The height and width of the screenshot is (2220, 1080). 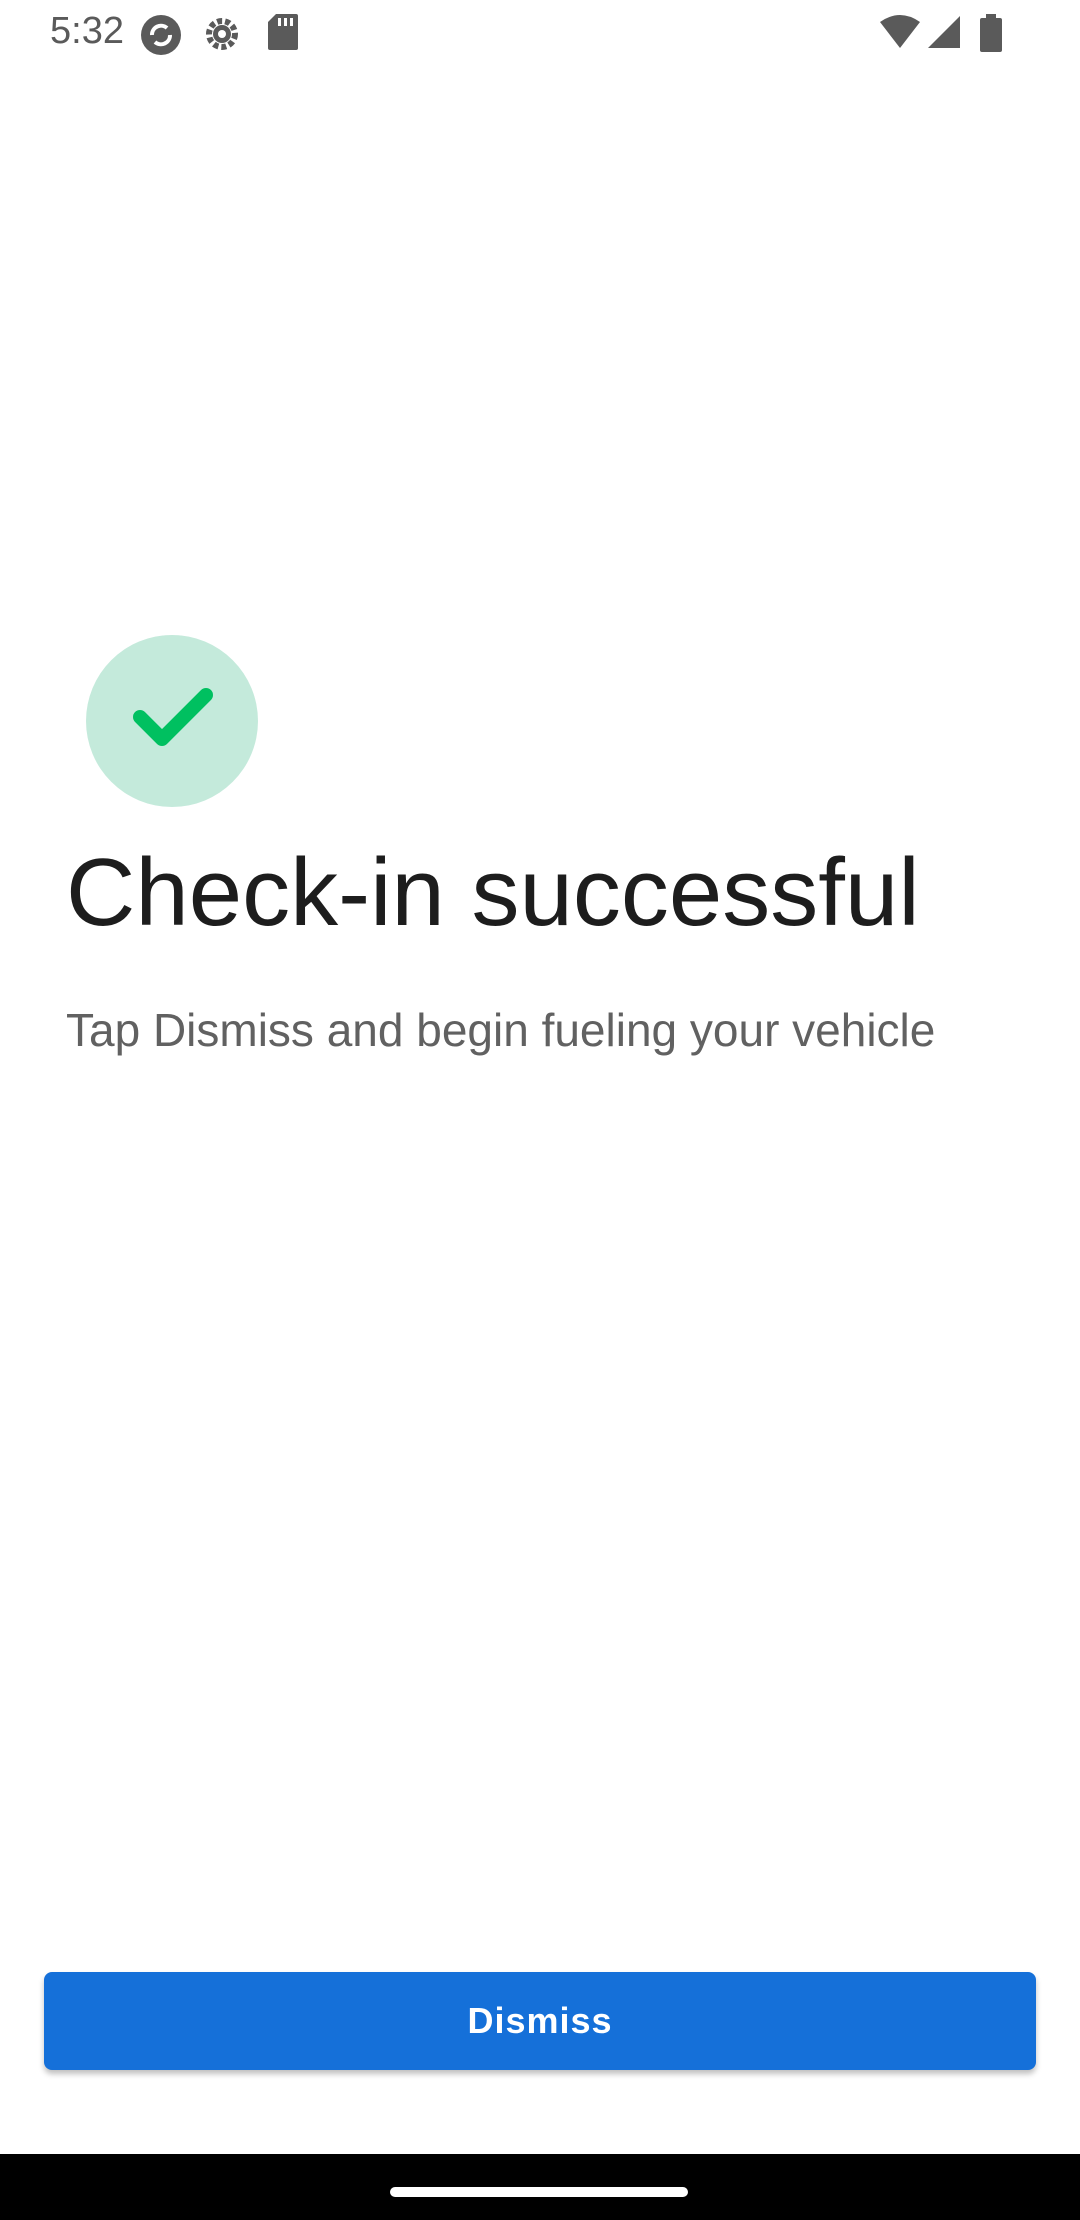 What do you see at coordinates (900, 32) in the screenshot?
I see `wifi-icon` at bounding box center [900, 32].